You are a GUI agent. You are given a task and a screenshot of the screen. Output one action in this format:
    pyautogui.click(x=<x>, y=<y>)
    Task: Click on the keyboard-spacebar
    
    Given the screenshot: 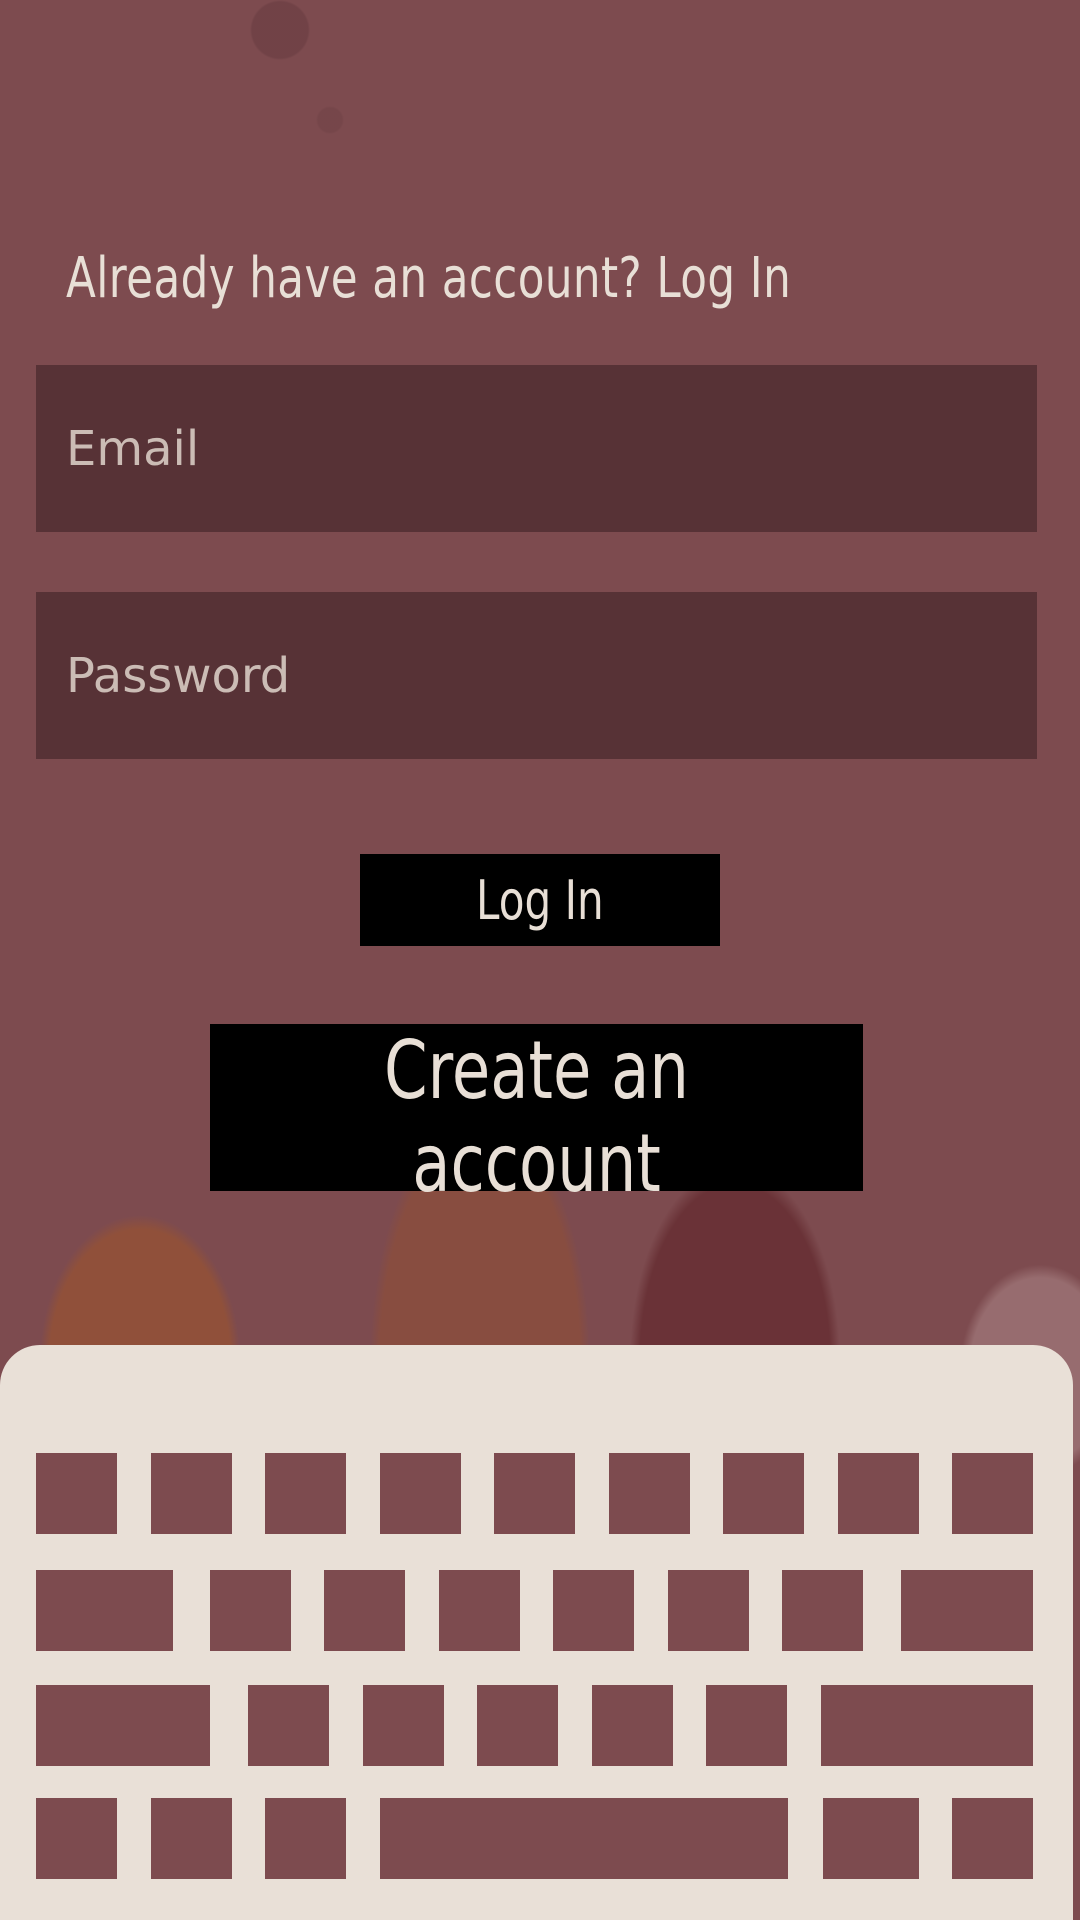 What is the action you would take?
    pyautogui.click(x=584, y=1838)
    